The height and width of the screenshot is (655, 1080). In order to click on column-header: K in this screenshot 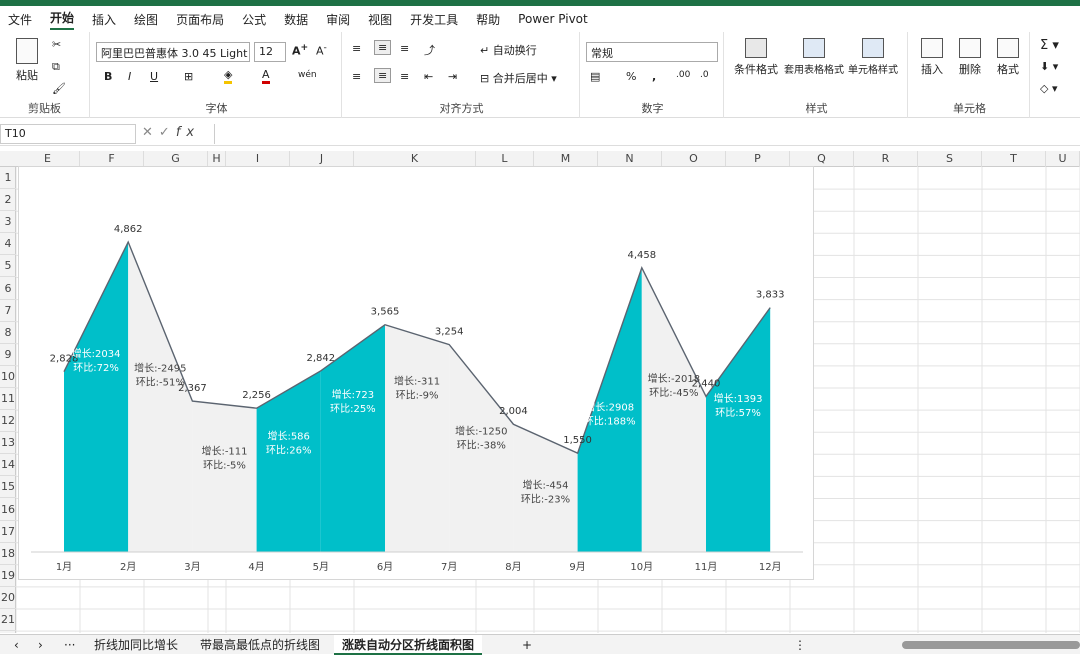, I will do `click(415, 159)`.